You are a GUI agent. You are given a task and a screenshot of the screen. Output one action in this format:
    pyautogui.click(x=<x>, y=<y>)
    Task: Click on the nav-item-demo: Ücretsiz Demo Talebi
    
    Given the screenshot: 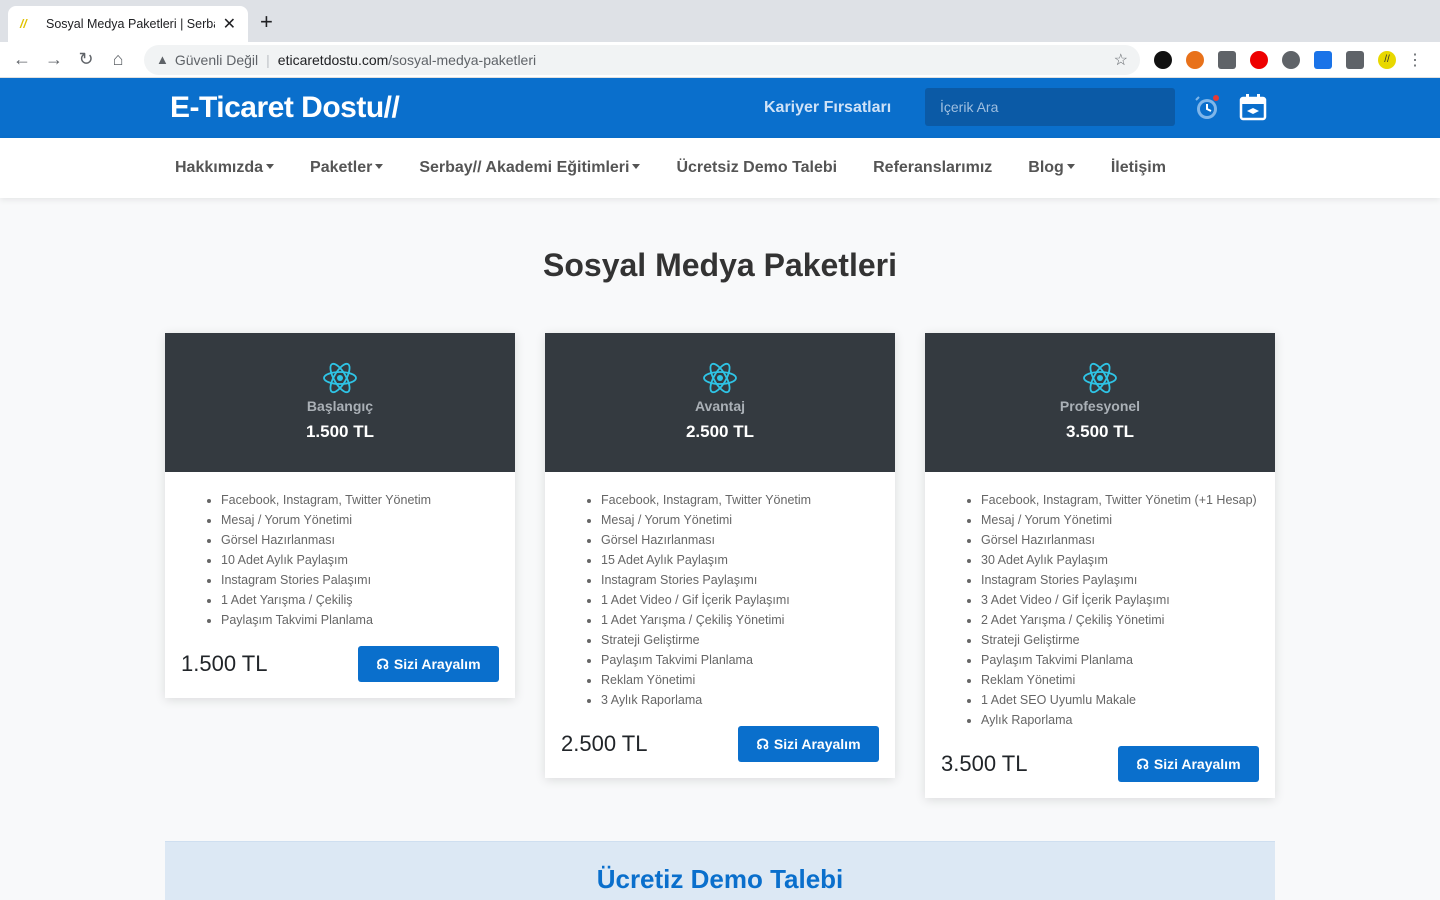 What is the action you would take?
    pyautogui.click(x=756, y=168)
    